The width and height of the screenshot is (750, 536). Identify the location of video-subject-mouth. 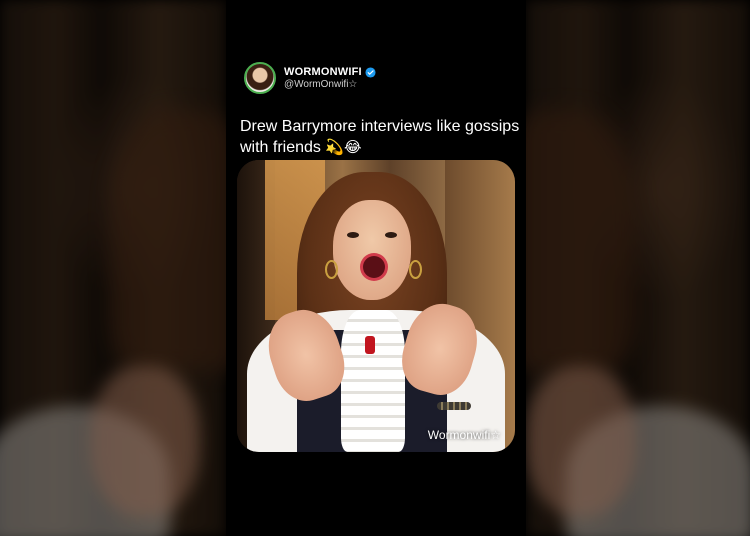
(374, 267).